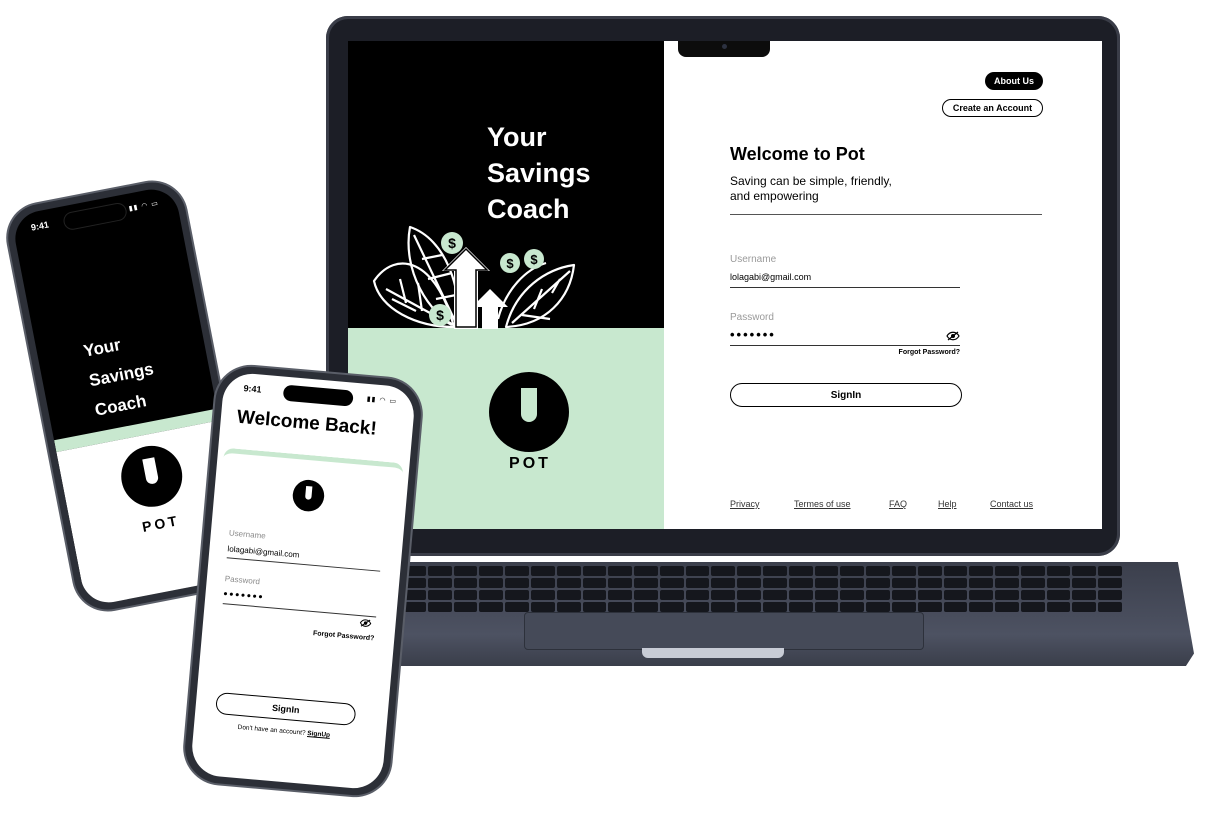 This screenshot has width=1210, height=827. I want to click on laptop-notch, so click(724, 49).